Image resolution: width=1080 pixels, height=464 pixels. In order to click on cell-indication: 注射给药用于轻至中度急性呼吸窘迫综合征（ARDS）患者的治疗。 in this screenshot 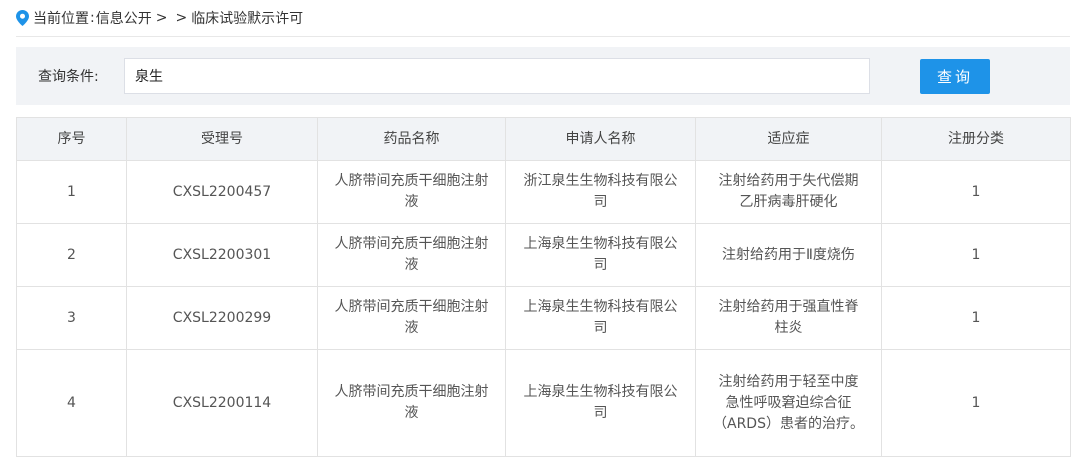, I will do `click(788, 403)`.